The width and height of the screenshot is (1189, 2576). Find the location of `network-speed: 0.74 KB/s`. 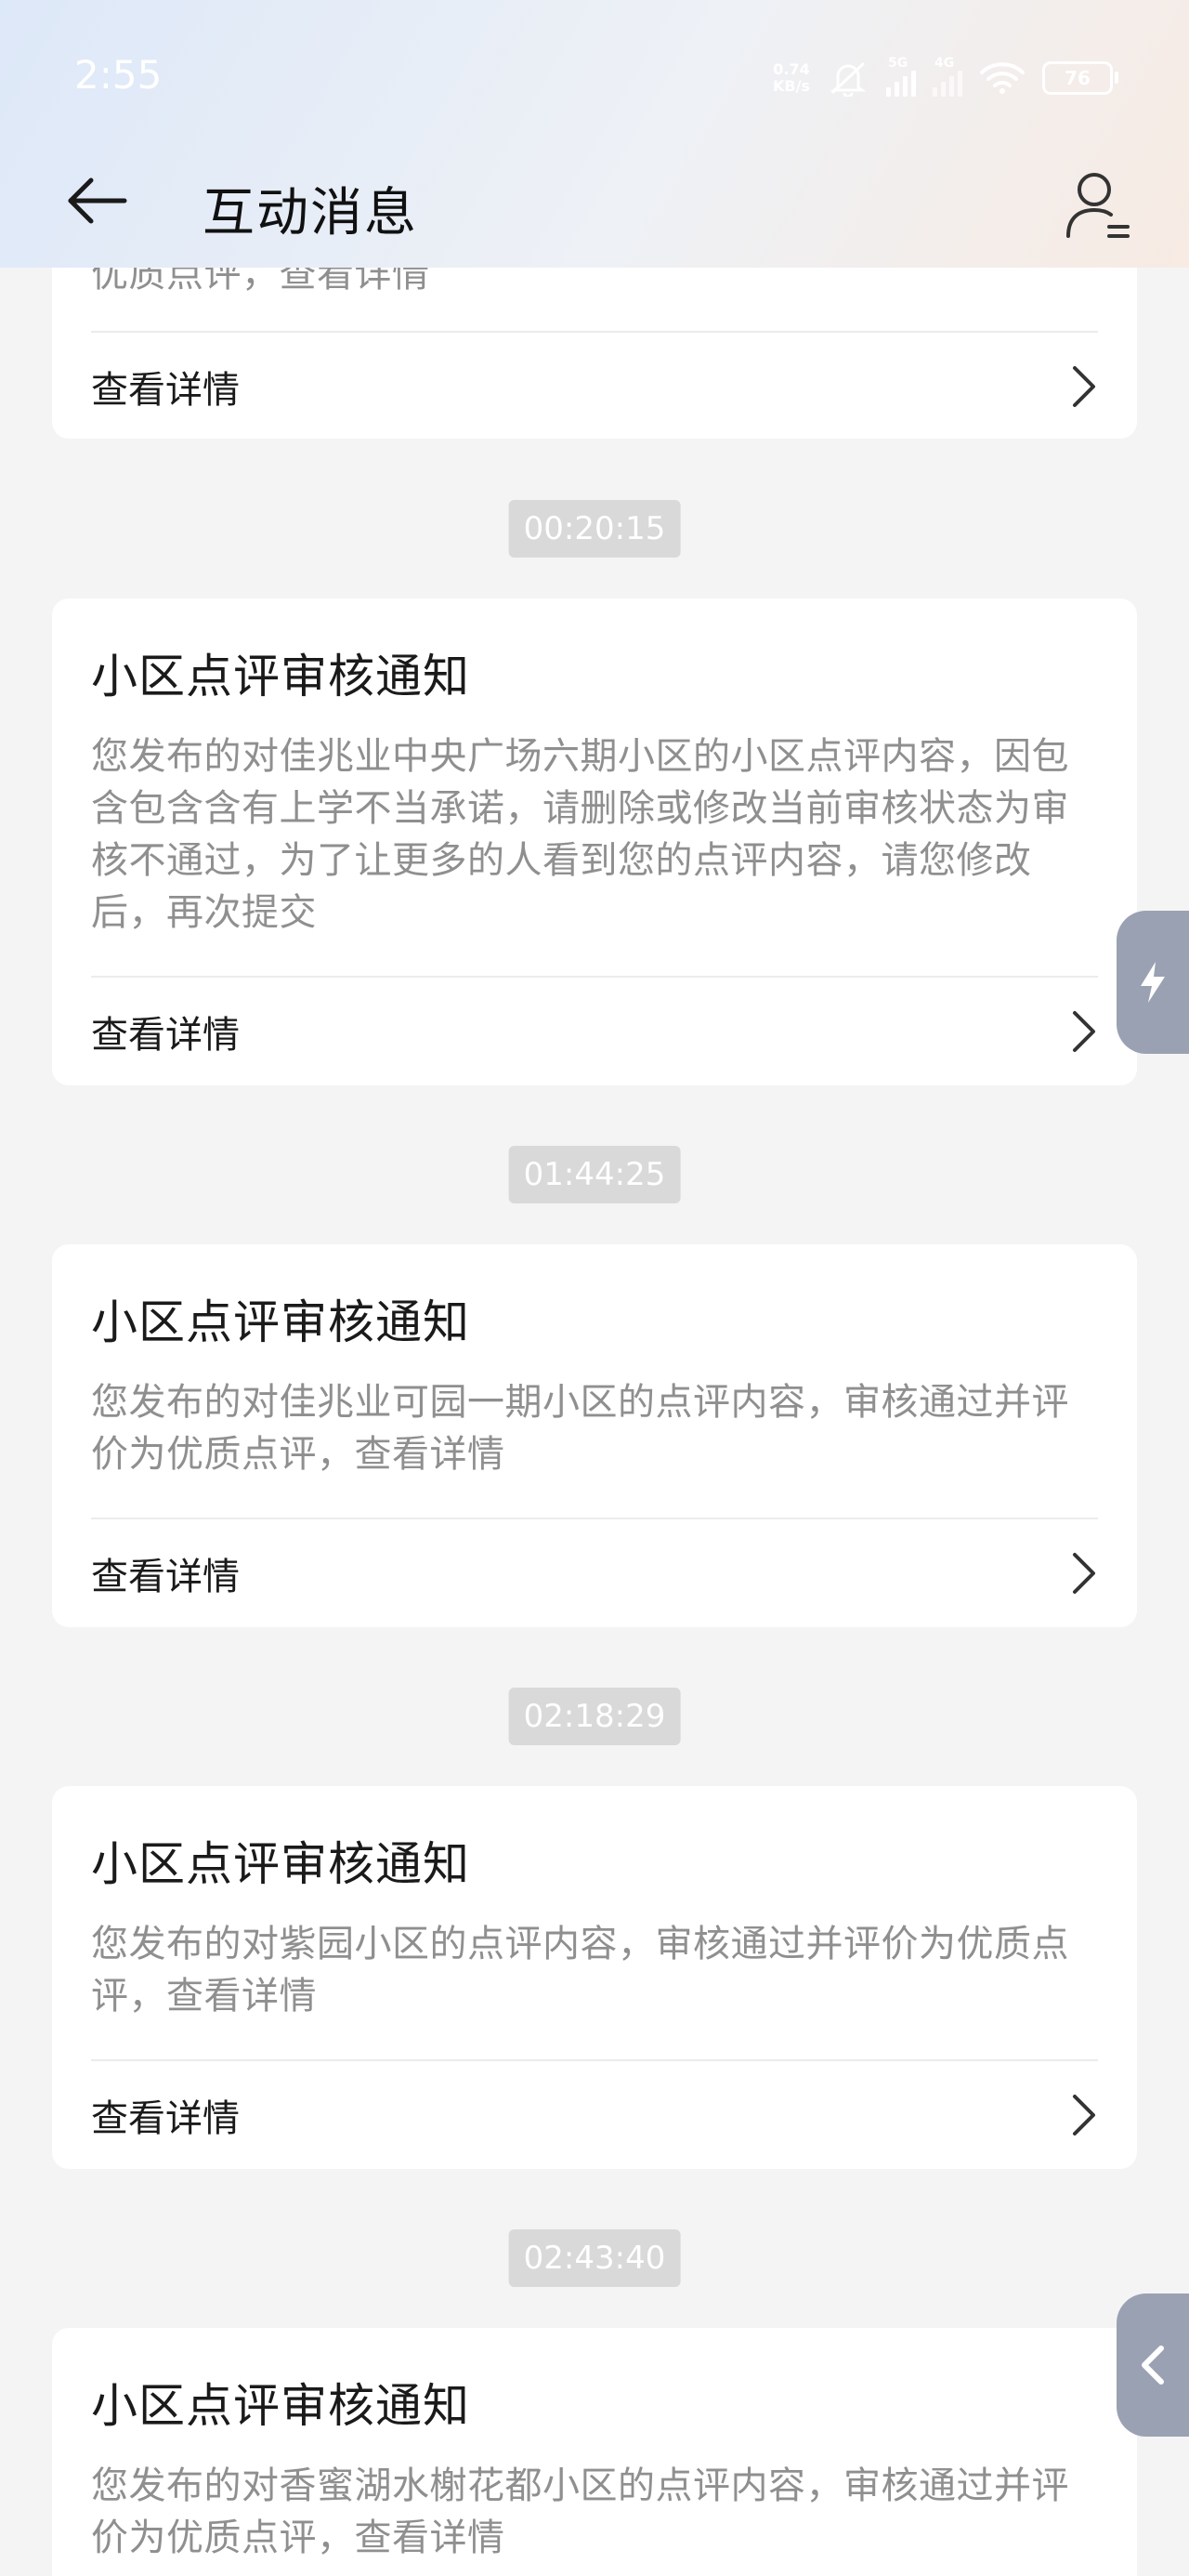

network-speed: 0.74 KB/s is located at coordinates (791, 78).